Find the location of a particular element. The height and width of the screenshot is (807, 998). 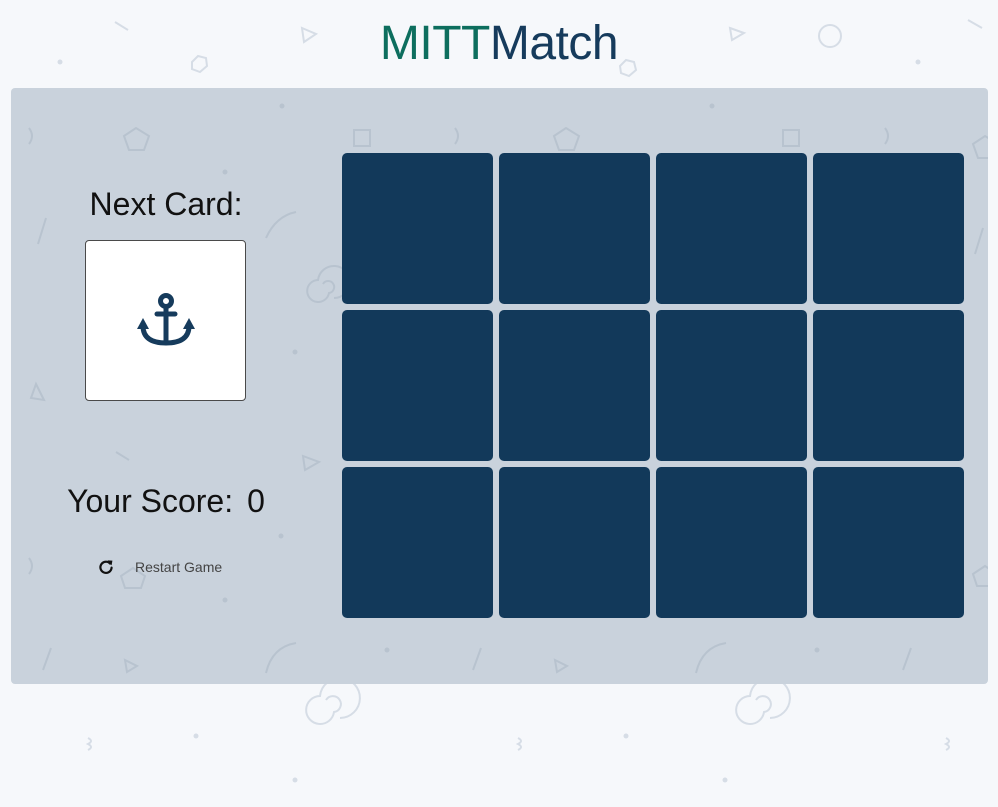

title-part-match: Match is located at coordinates (554, 43).